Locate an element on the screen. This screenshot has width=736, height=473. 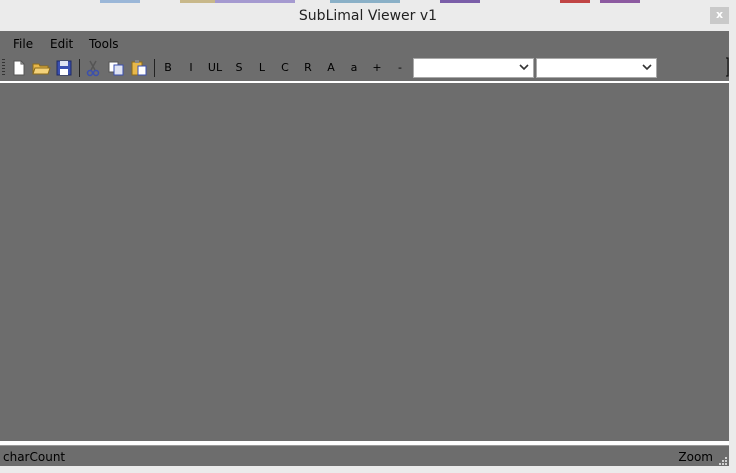
italic-button: I is located at coordinates (191, 67).